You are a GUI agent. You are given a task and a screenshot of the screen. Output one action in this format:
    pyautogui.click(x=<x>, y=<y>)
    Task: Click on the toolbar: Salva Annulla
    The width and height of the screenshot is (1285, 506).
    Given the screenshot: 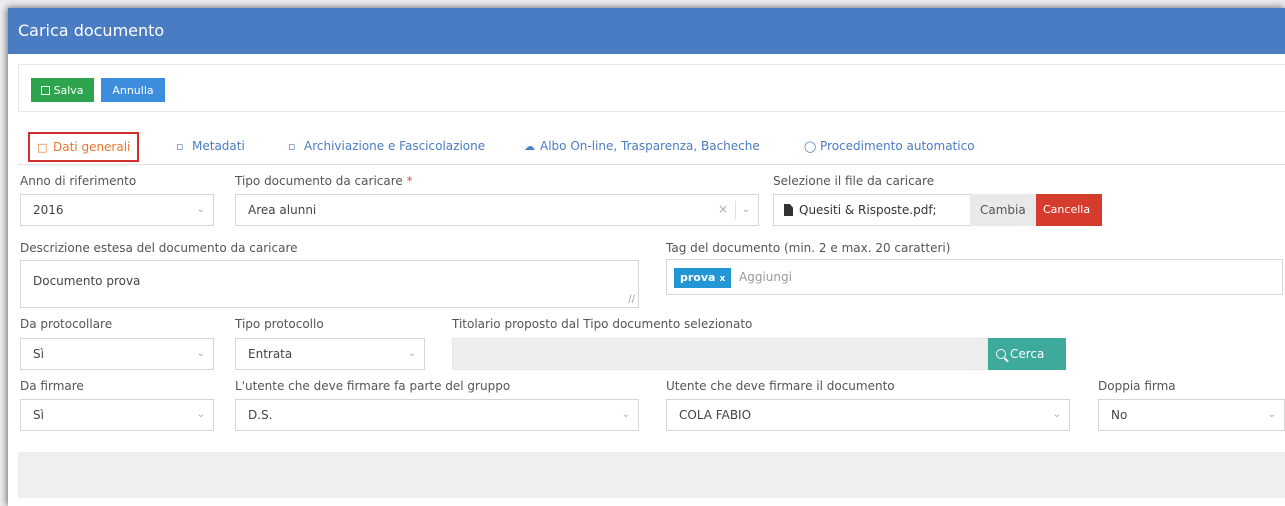 What is the action you would take?
    pyautogui.click(x=651, y=88)
    